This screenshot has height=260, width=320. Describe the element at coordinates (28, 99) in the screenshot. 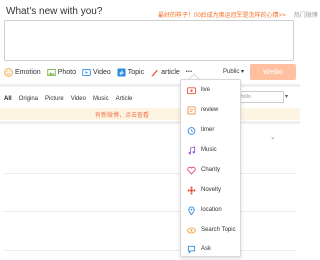

I see `tab-original: Origina` at that location.